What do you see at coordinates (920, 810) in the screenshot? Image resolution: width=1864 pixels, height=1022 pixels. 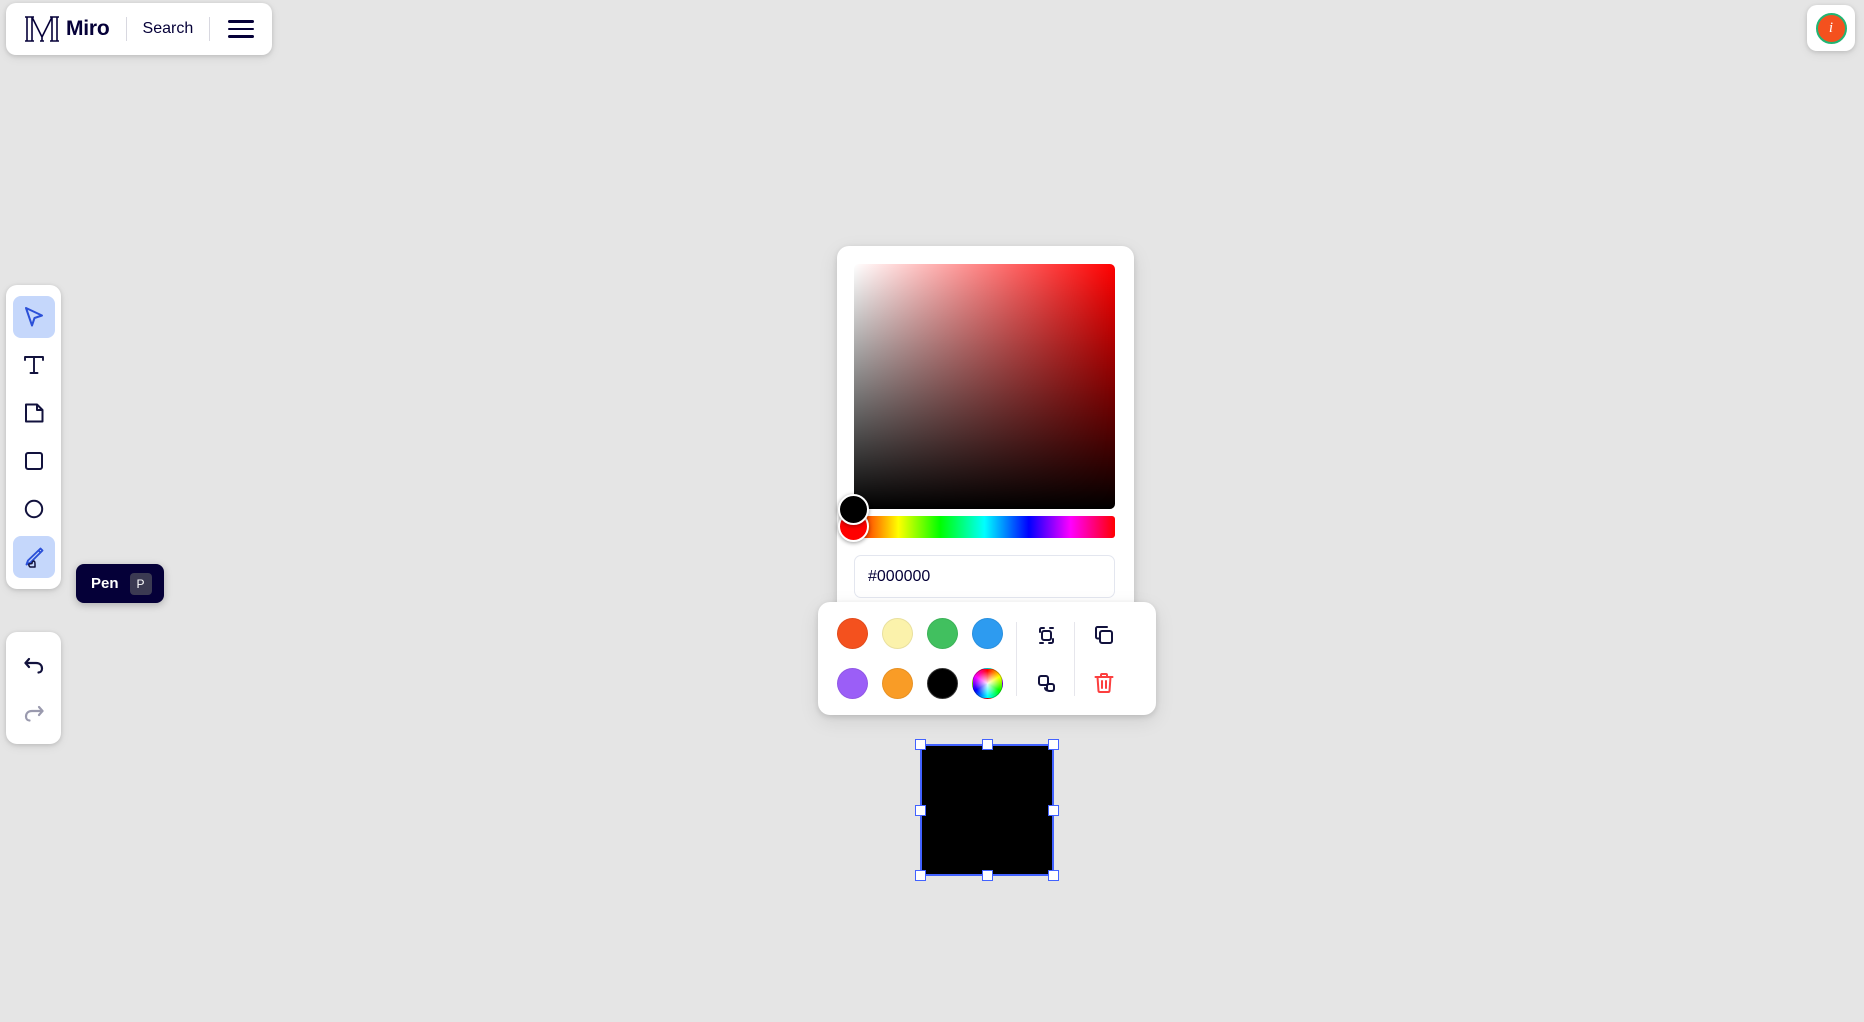 I see `resize-handle-middle-left` at bounding box center [920, 810].